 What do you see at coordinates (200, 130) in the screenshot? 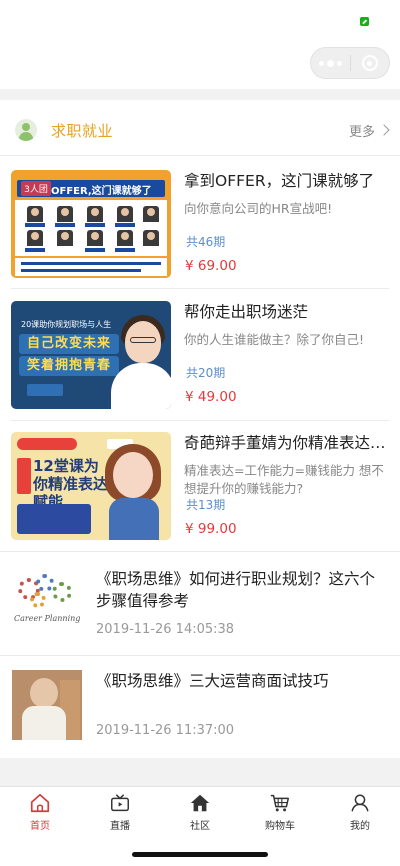
I see `section-header: 求职就业 更多` at bounding box center [200, 130].